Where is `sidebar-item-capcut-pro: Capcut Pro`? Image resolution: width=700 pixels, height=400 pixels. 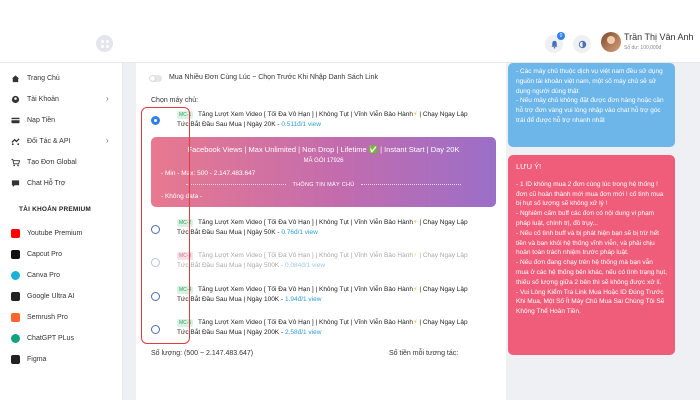
sidebar-item-capcut-pro: Capcut Pro is located at coordinates (36, 254).